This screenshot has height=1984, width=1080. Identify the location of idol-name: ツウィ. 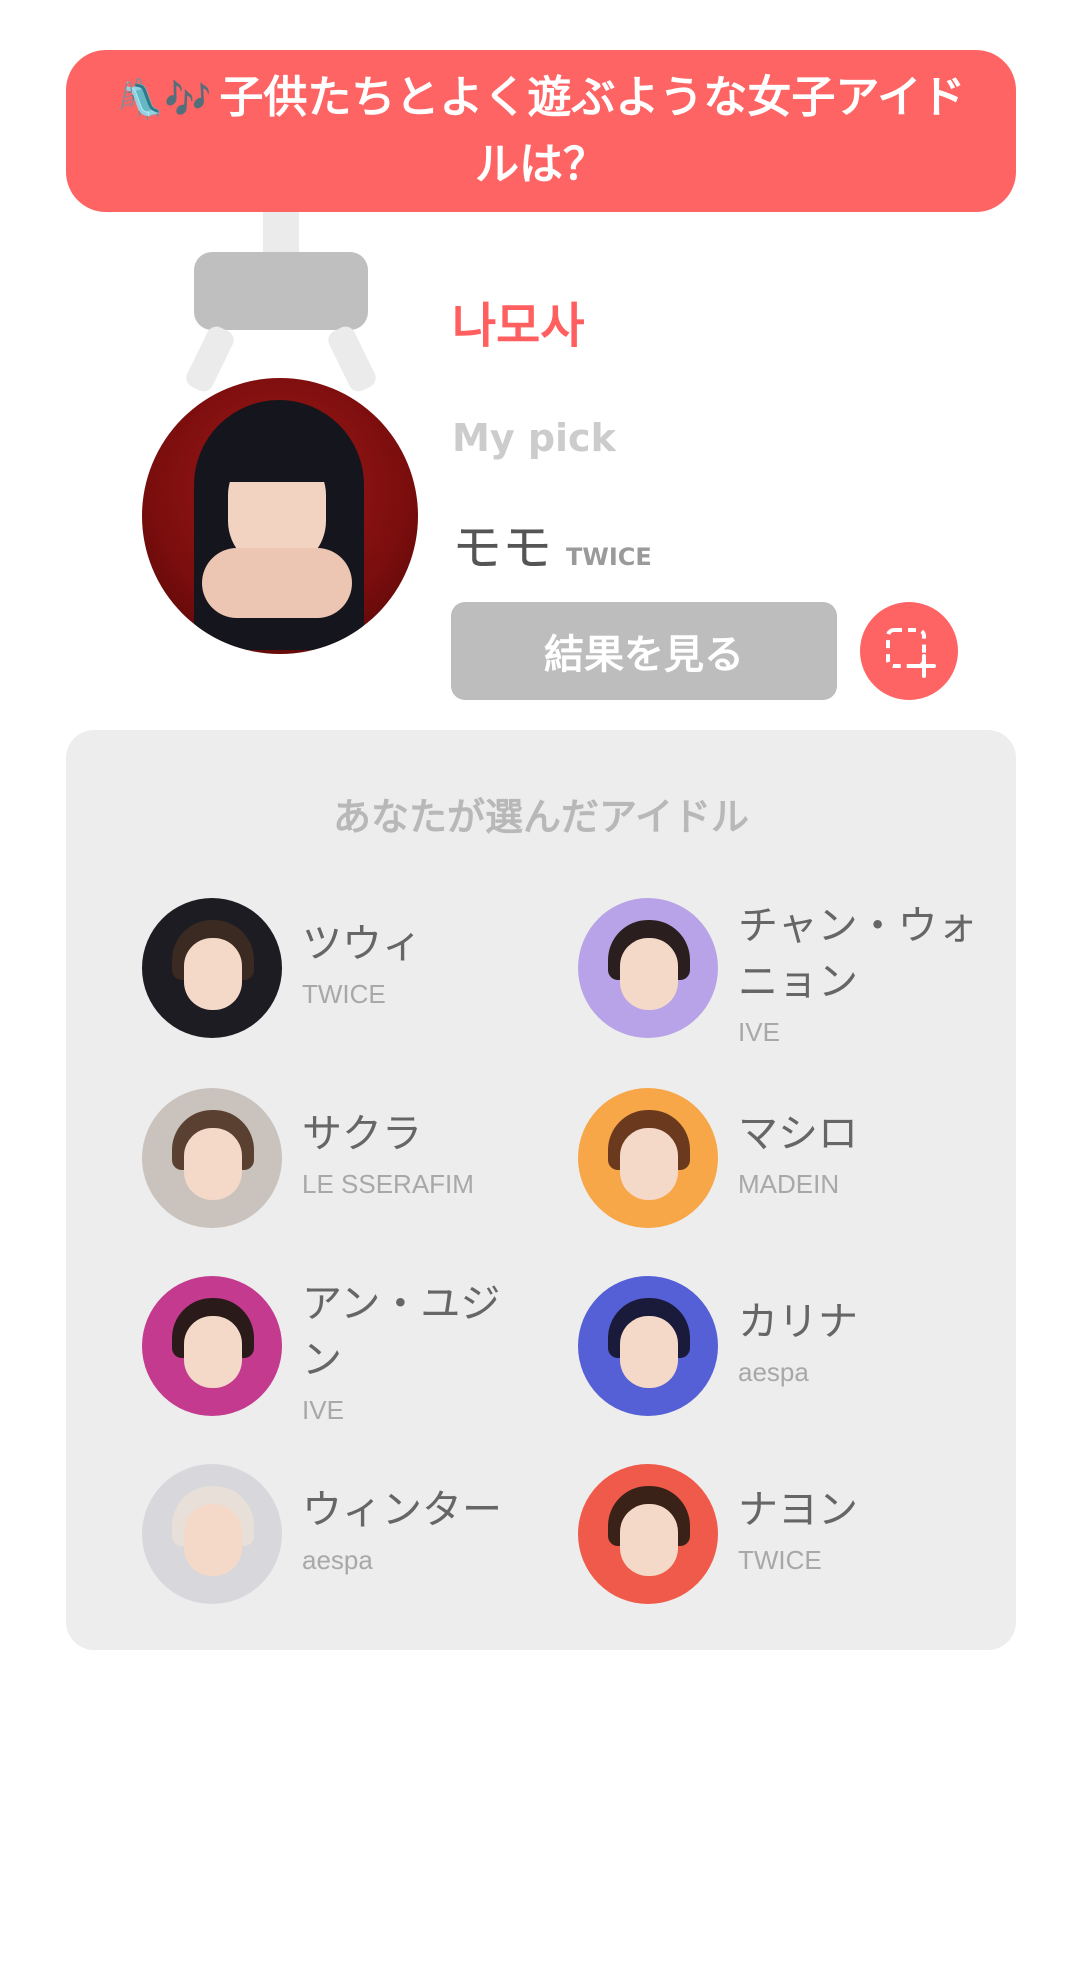
(362, 944).